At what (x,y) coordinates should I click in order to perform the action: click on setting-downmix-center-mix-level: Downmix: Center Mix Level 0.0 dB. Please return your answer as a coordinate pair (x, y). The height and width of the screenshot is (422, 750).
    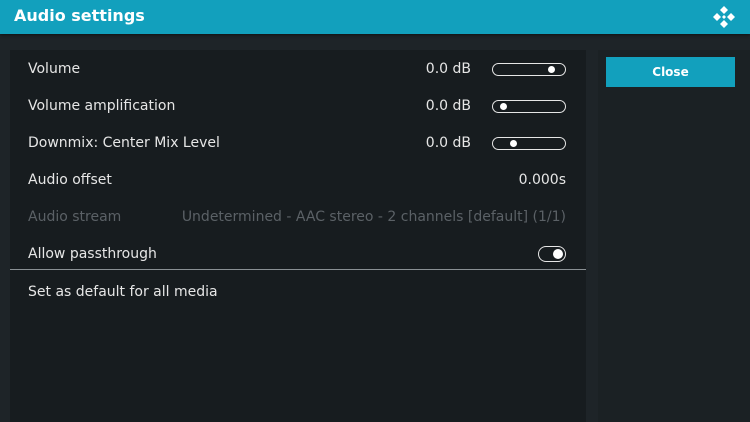
    Looking at the image, I should click on (298, 143).